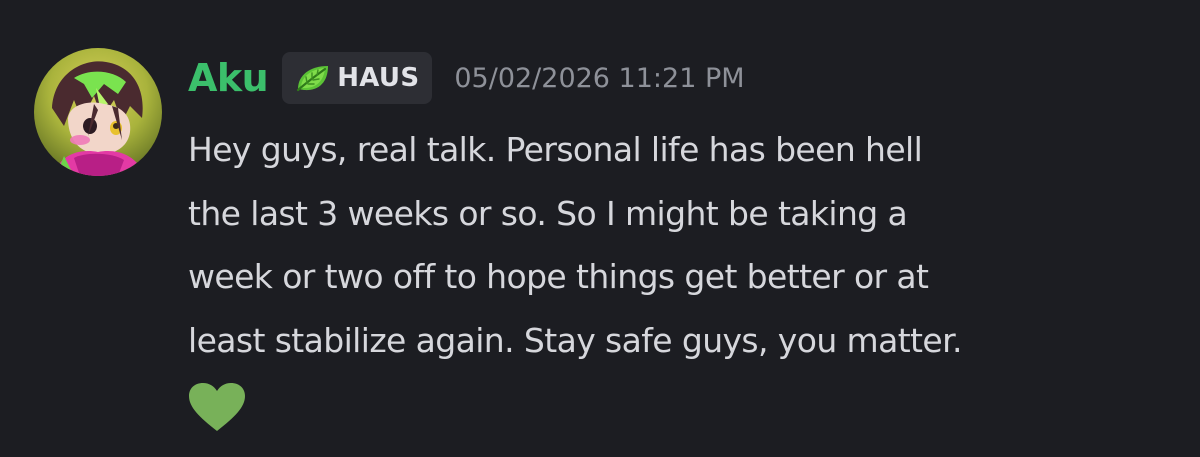  Describe the element at coordinates (228, 78) in the screenshot. I see `username: Aku` at that location.